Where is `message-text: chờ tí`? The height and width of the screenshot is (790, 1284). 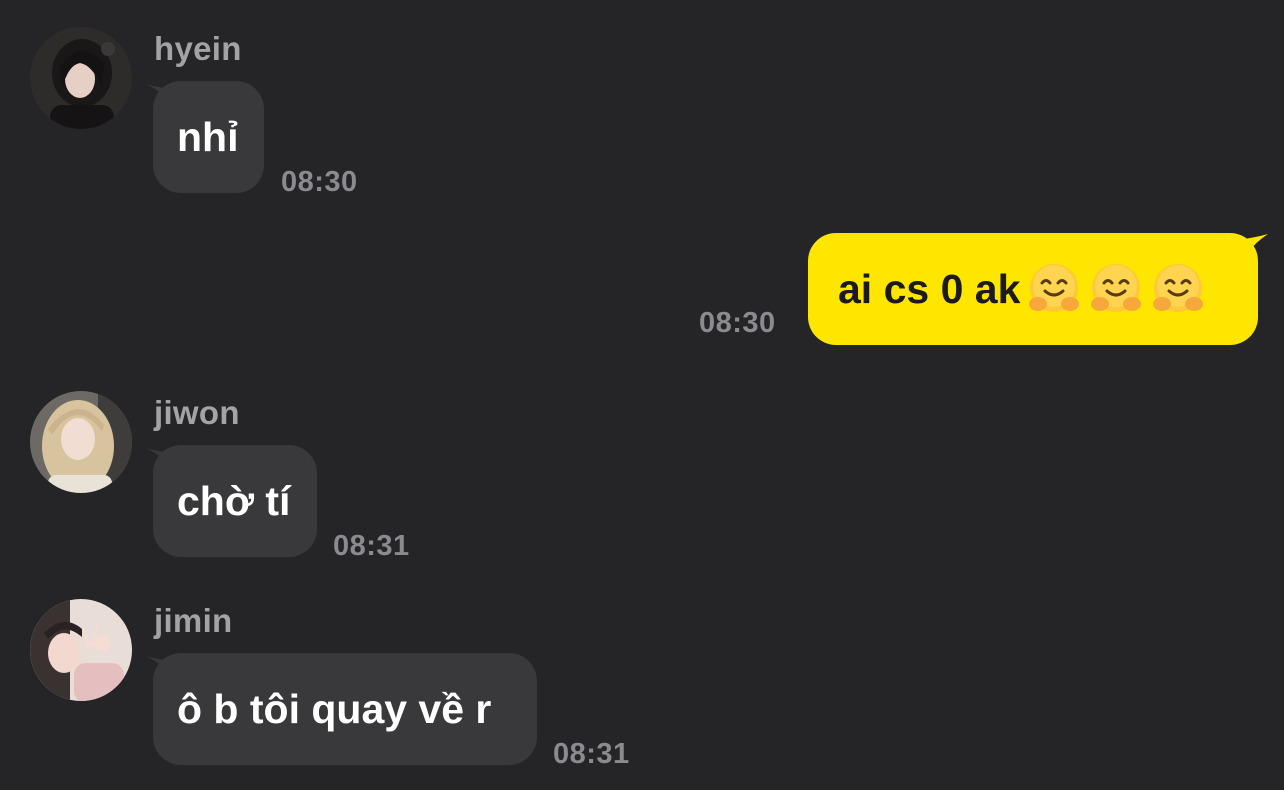 message-text: chờ tí is located at coordinates (234, 501).